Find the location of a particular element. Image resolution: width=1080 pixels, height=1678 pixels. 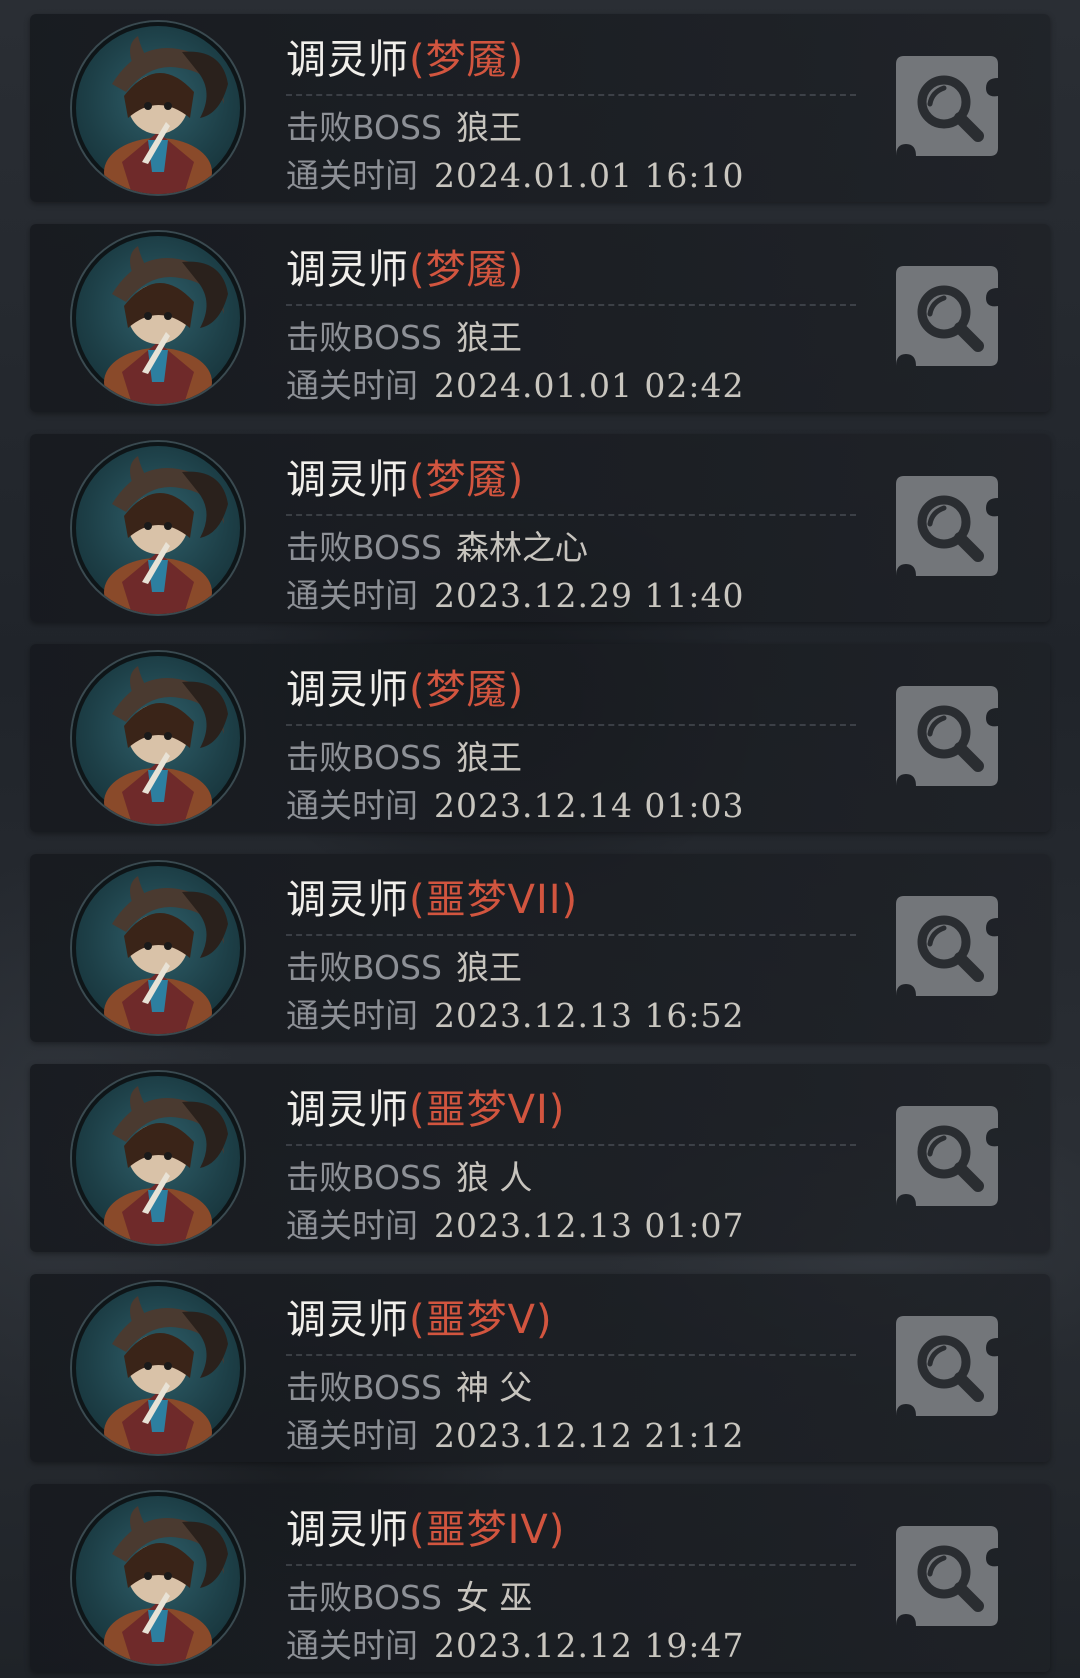

record-title: 调灵师(噩梦VII) is located at coordinates (432, 900).